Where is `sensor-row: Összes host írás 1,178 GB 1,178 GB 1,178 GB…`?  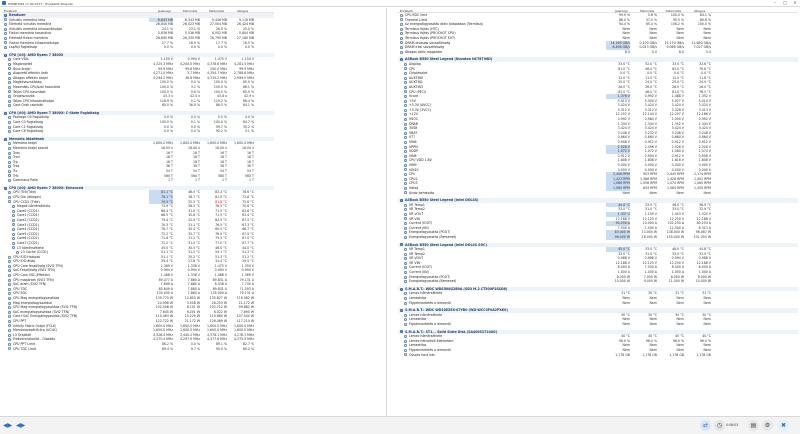
sensor-row: Összes host írás 1,178 GB 1,178 GB 1,178 GB… is located at coordinates (598, 355).